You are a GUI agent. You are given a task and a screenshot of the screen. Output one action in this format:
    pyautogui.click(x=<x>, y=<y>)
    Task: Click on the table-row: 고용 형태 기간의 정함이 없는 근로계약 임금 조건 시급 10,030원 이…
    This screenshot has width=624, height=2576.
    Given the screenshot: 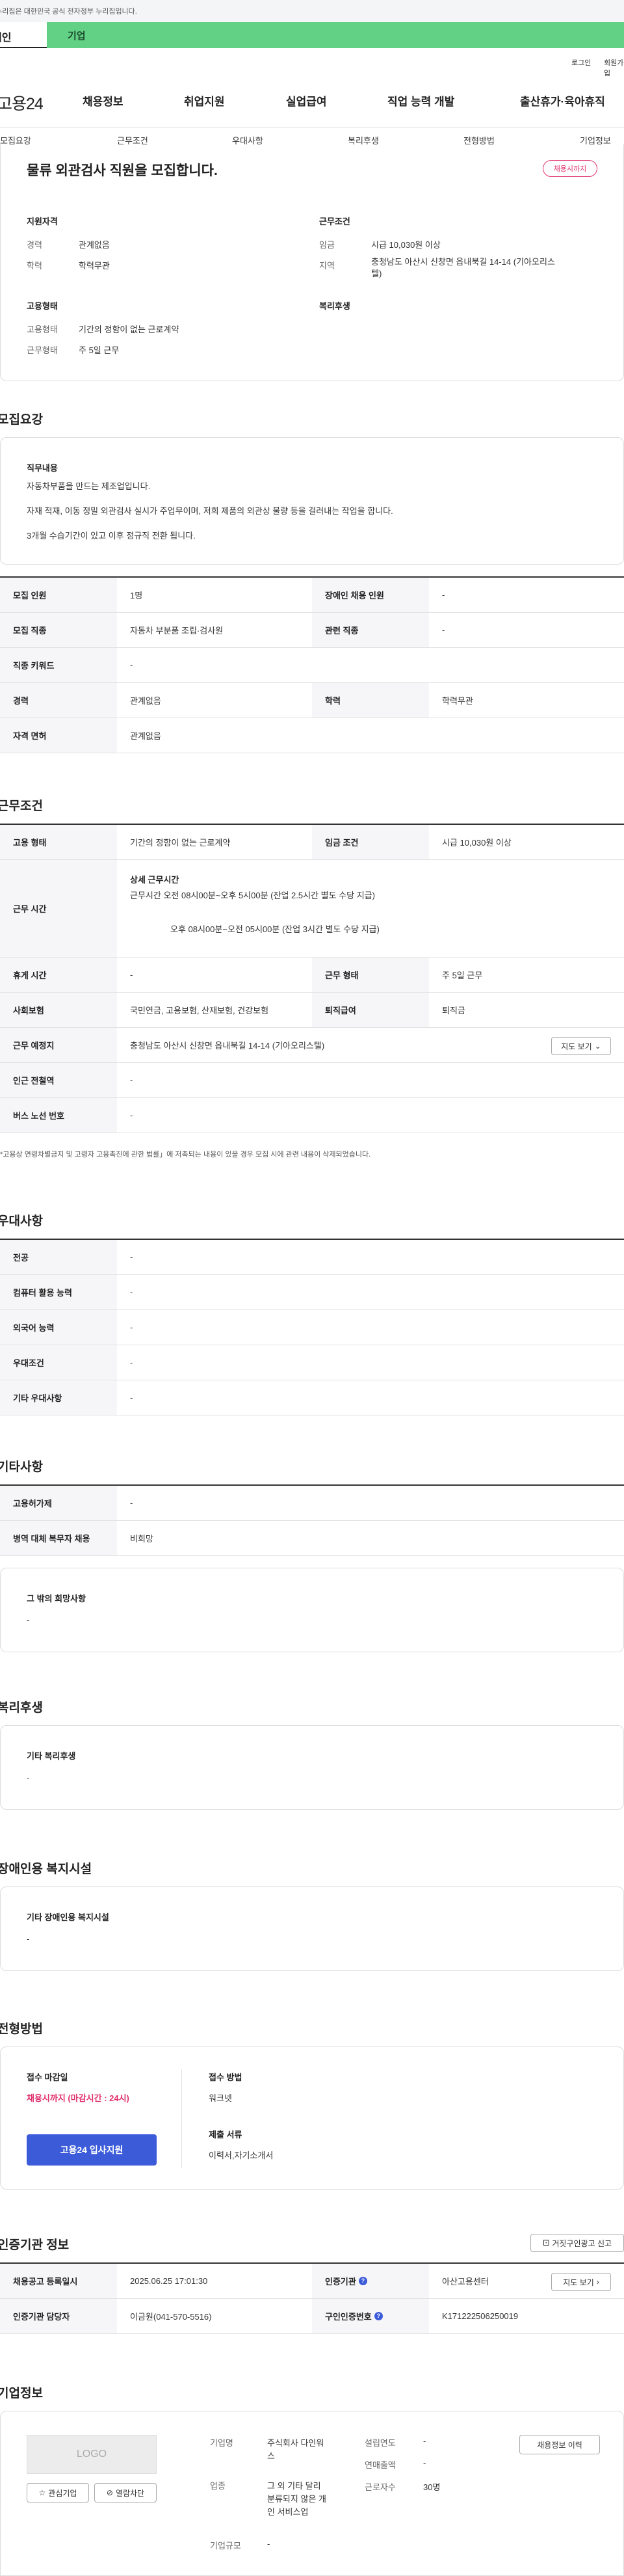 What is the action you would take?
    pyautogui.click(x=312, y=842)
    